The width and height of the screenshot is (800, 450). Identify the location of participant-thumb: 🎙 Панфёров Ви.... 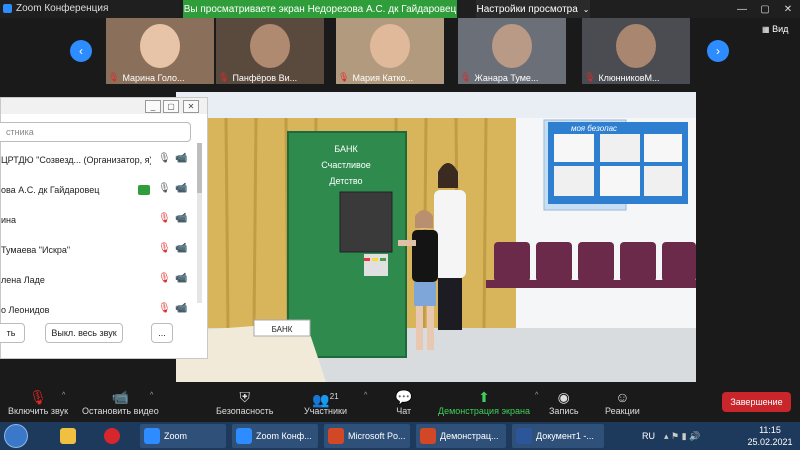
(270, 51).